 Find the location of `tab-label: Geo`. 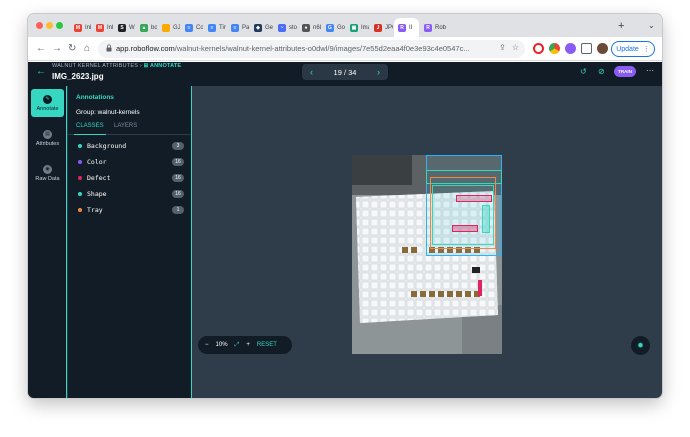

tab-label: Geo is located at coordinates (269, 27).